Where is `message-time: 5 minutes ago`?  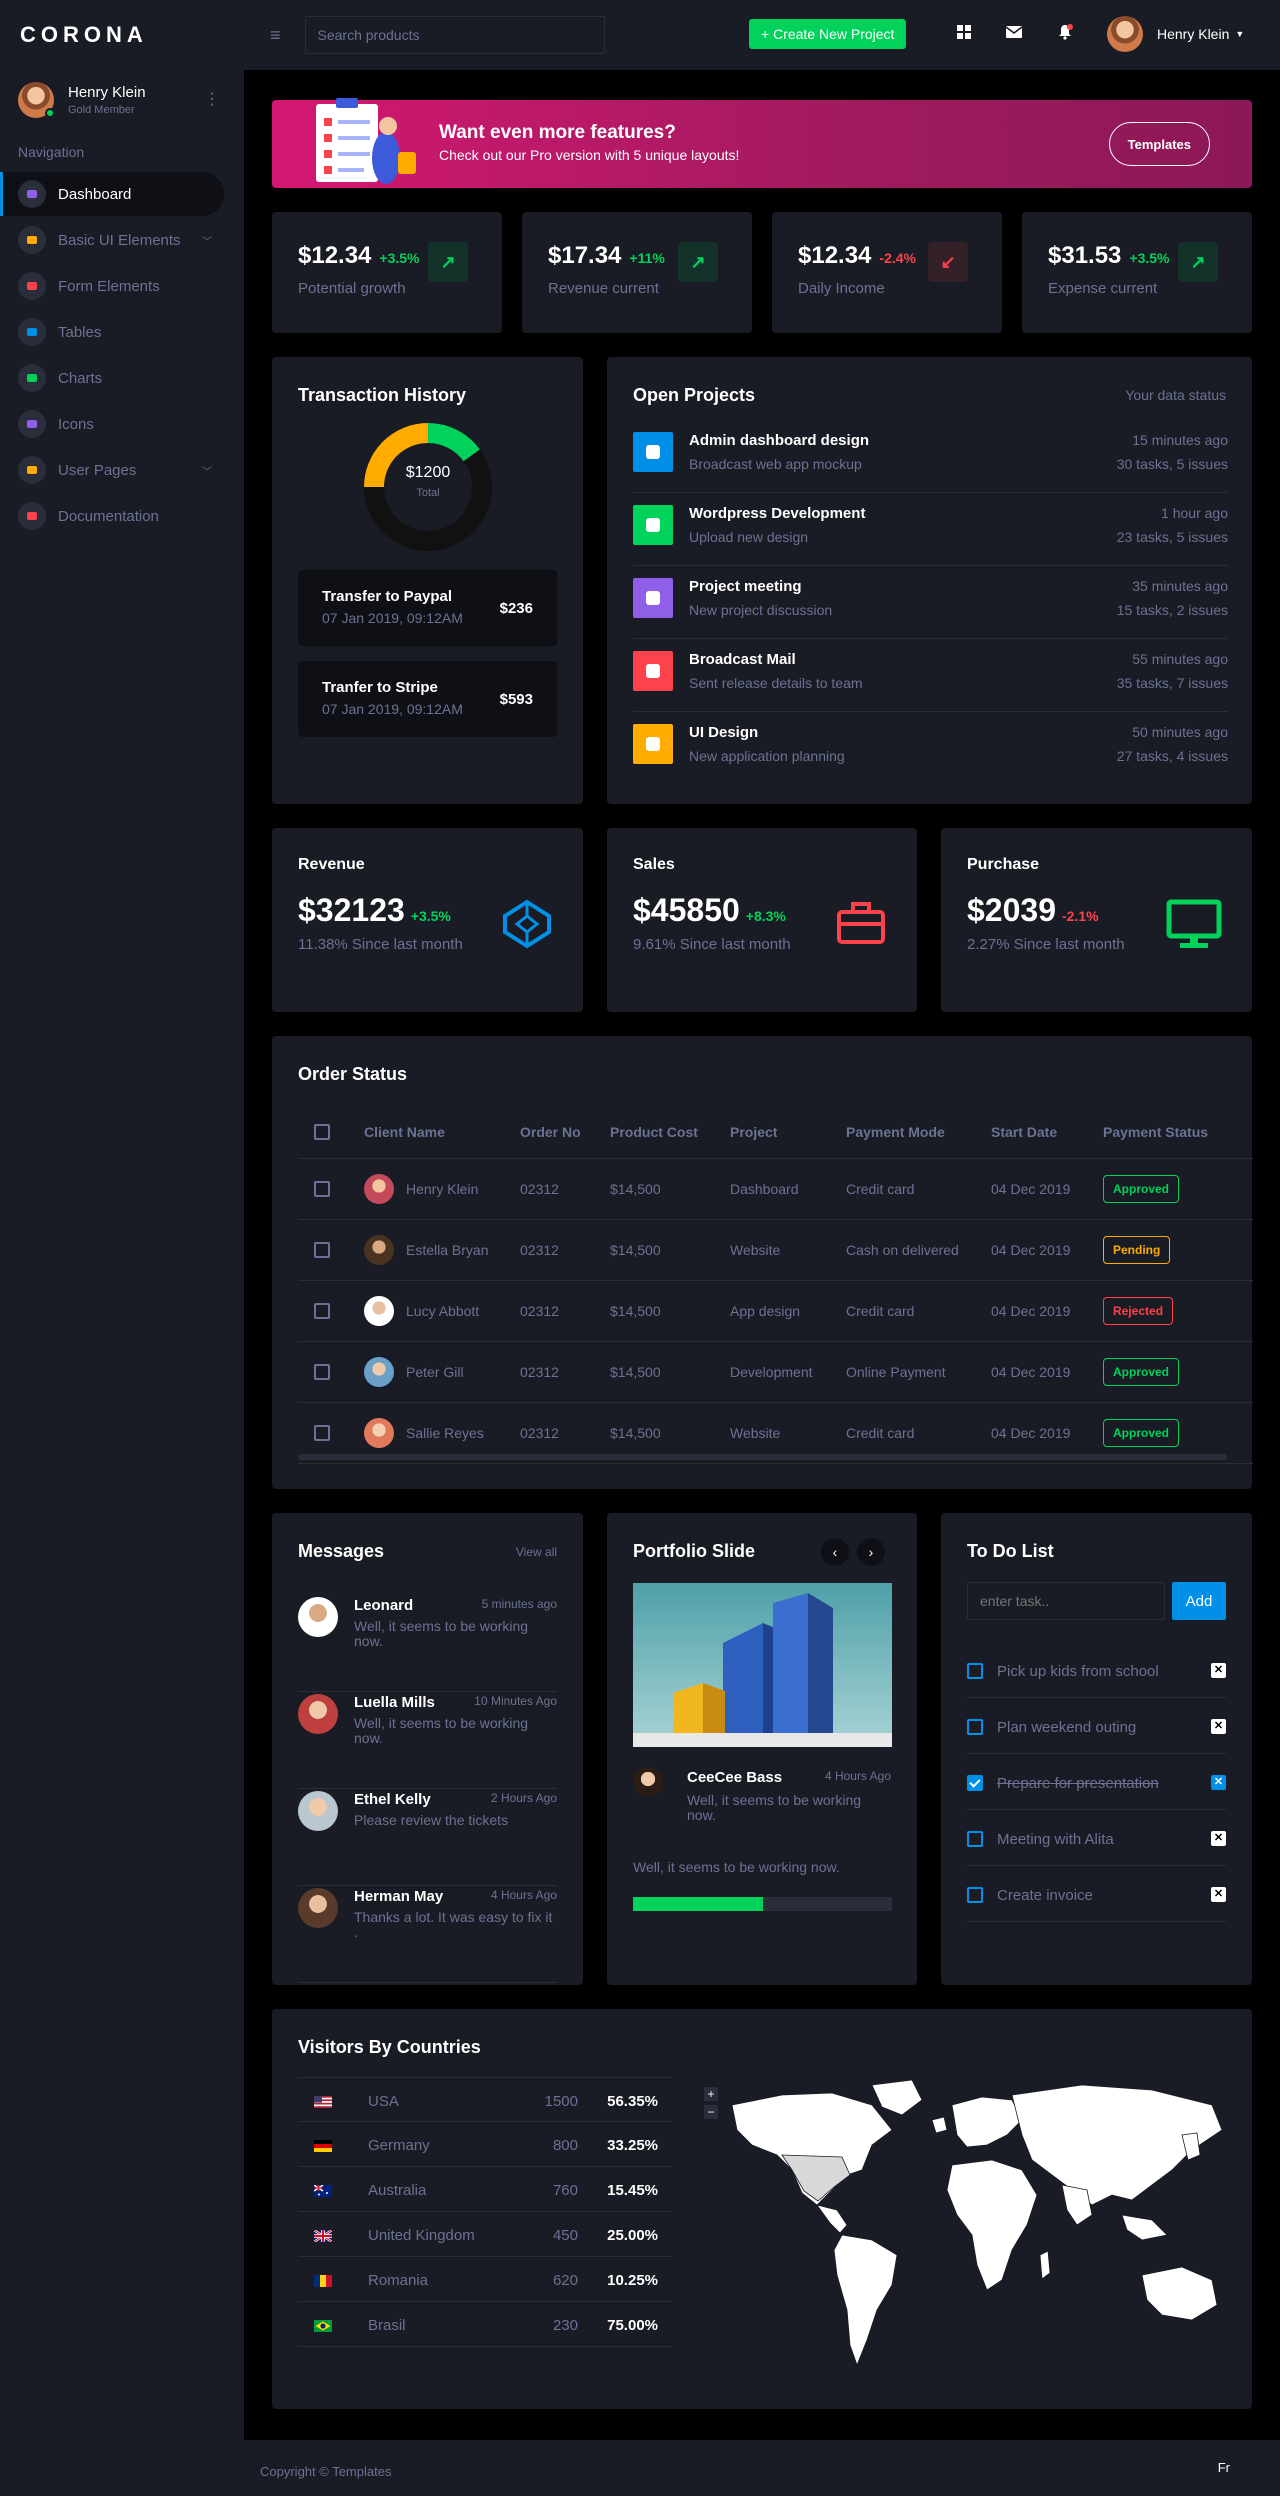 message-time: 5 minutes ago is located at coordinates (519, 1604).